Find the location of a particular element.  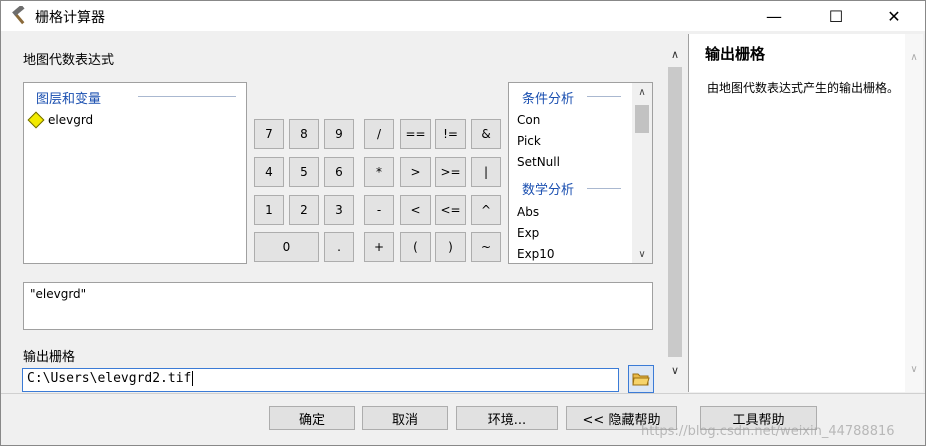

key-label: != is located at coordinates (450, 134).